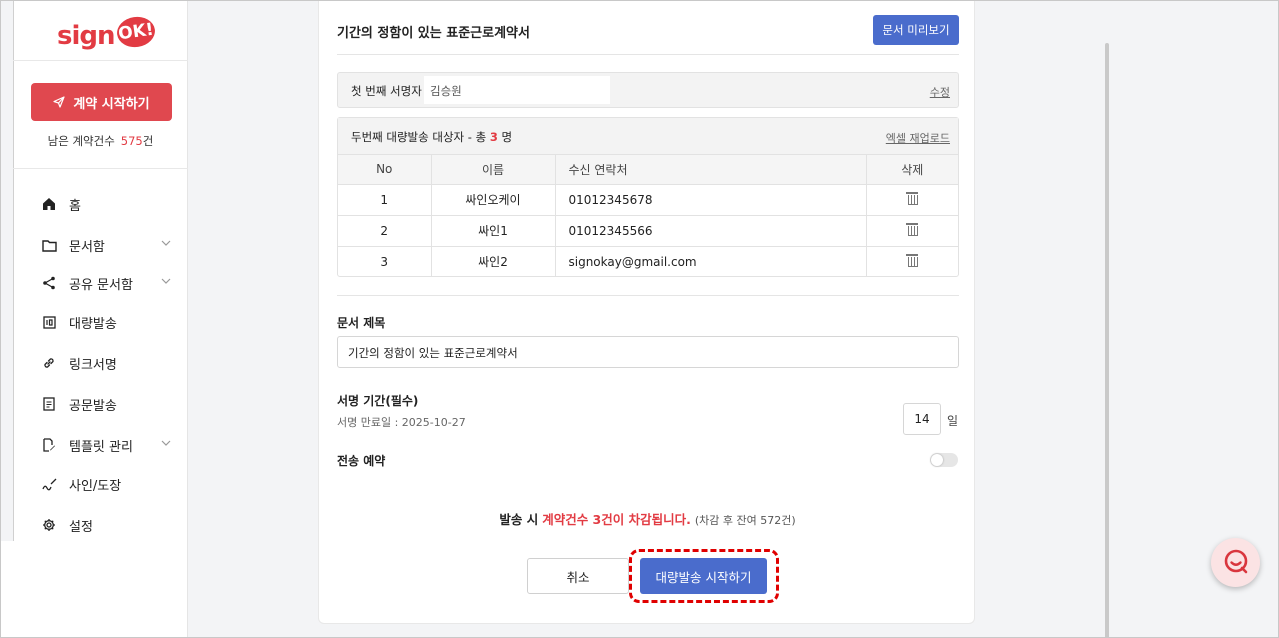 This screenshot has height=638, width=1279. Describe the element at coordinates (745, 520) in the screenshot. I see `notice-sub: (차감 후 잔여 572건)` at that location.